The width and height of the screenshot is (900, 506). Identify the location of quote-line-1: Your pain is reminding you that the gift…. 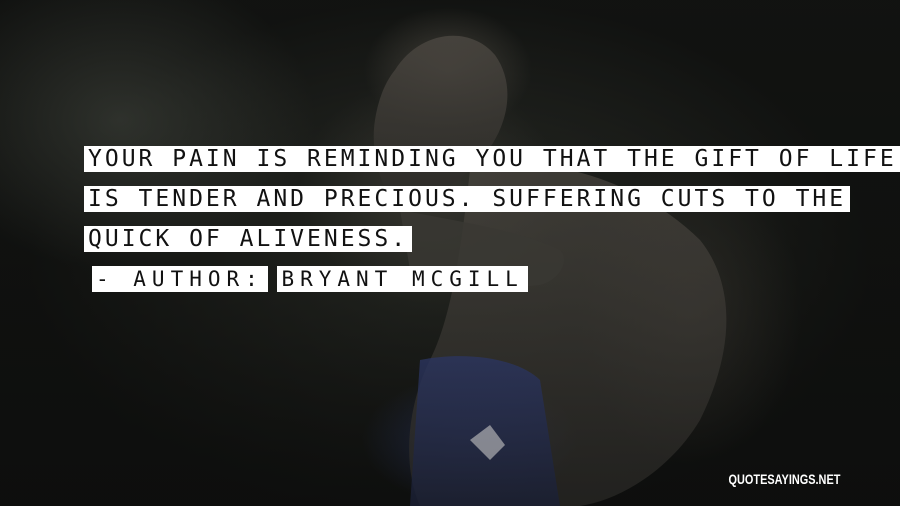
(492, 159).